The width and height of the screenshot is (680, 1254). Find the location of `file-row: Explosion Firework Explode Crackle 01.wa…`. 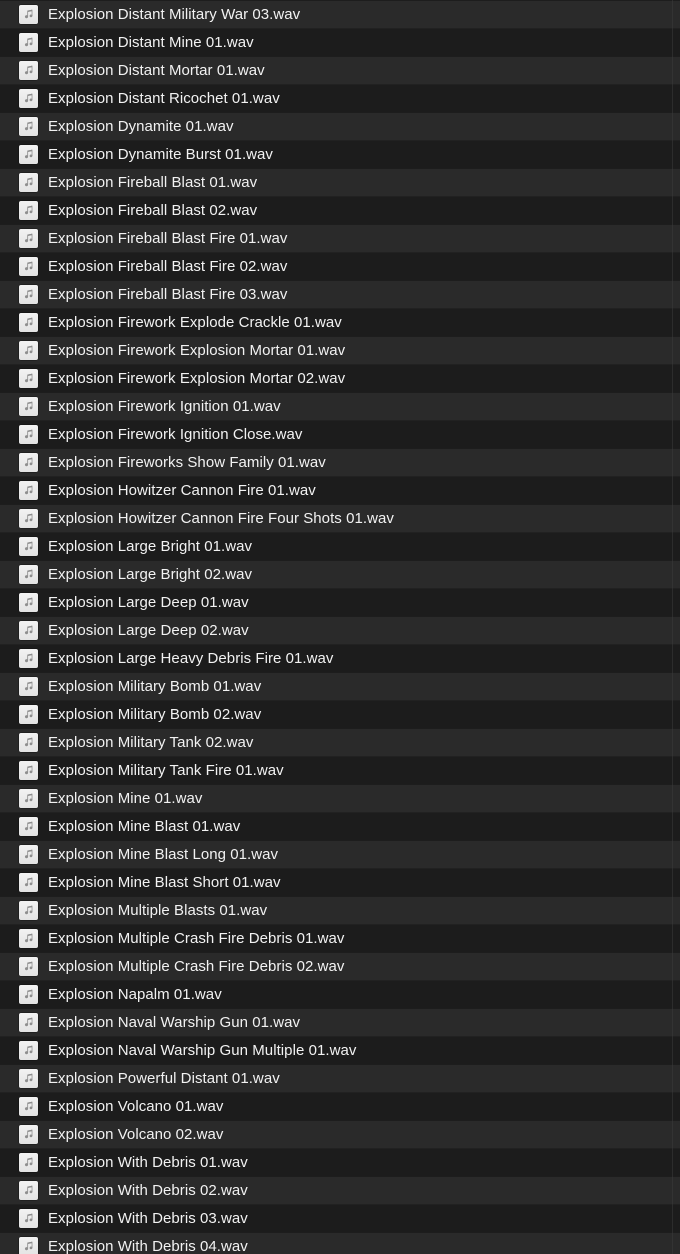

file-row: Explosion Firework Explode Crackle 01.wa… is located at coordinates (340, 322).